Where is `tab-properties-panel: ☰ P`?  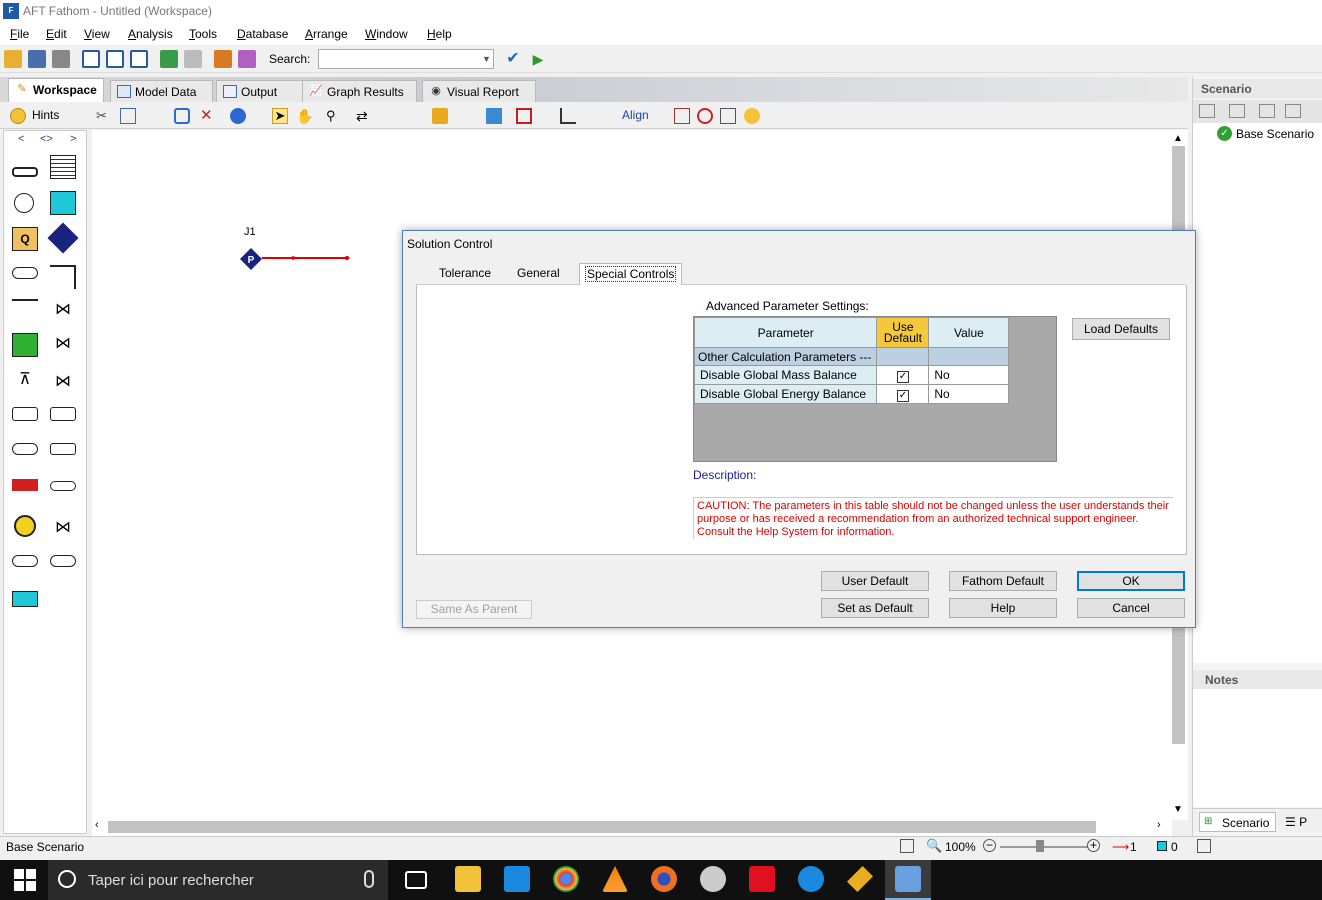
tab-properties-panel: ☰ P is located at coordinates (1296, 822).